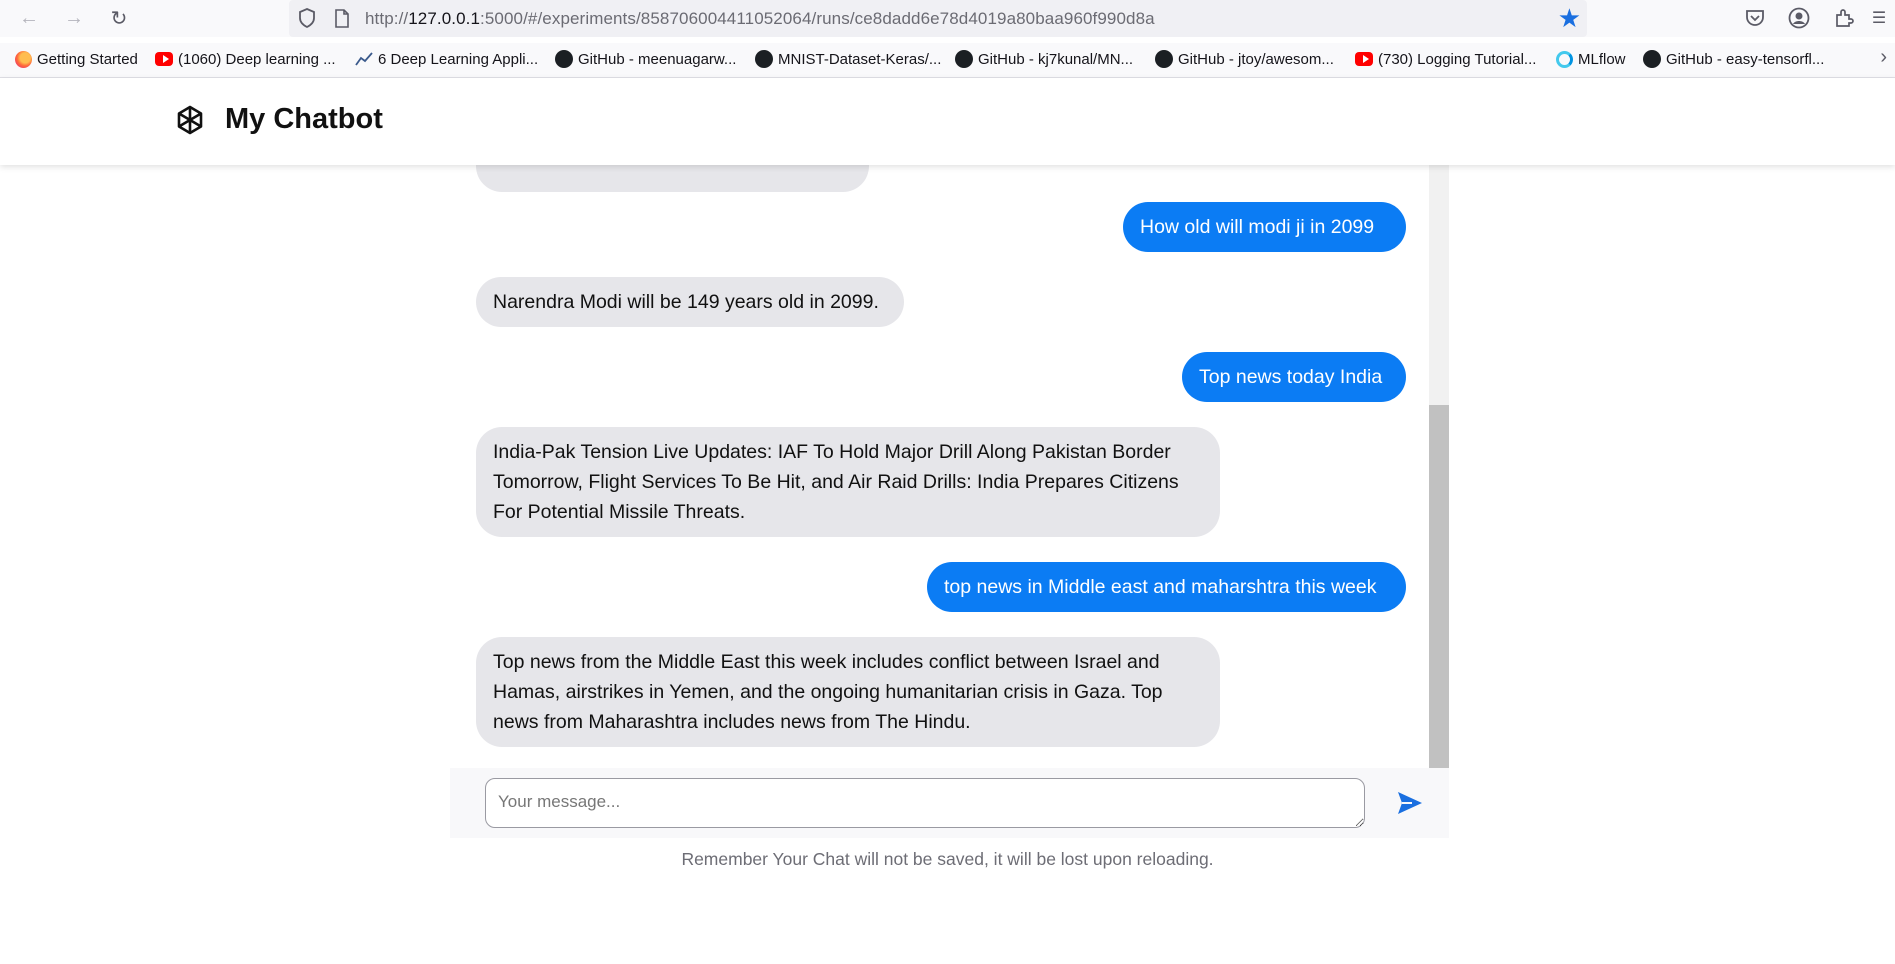 The width and height of the screenshot is (1895, 964). Describe the element at coordinates (672, 178) in the screenshot. I see `bot-message-bubble` at that location.